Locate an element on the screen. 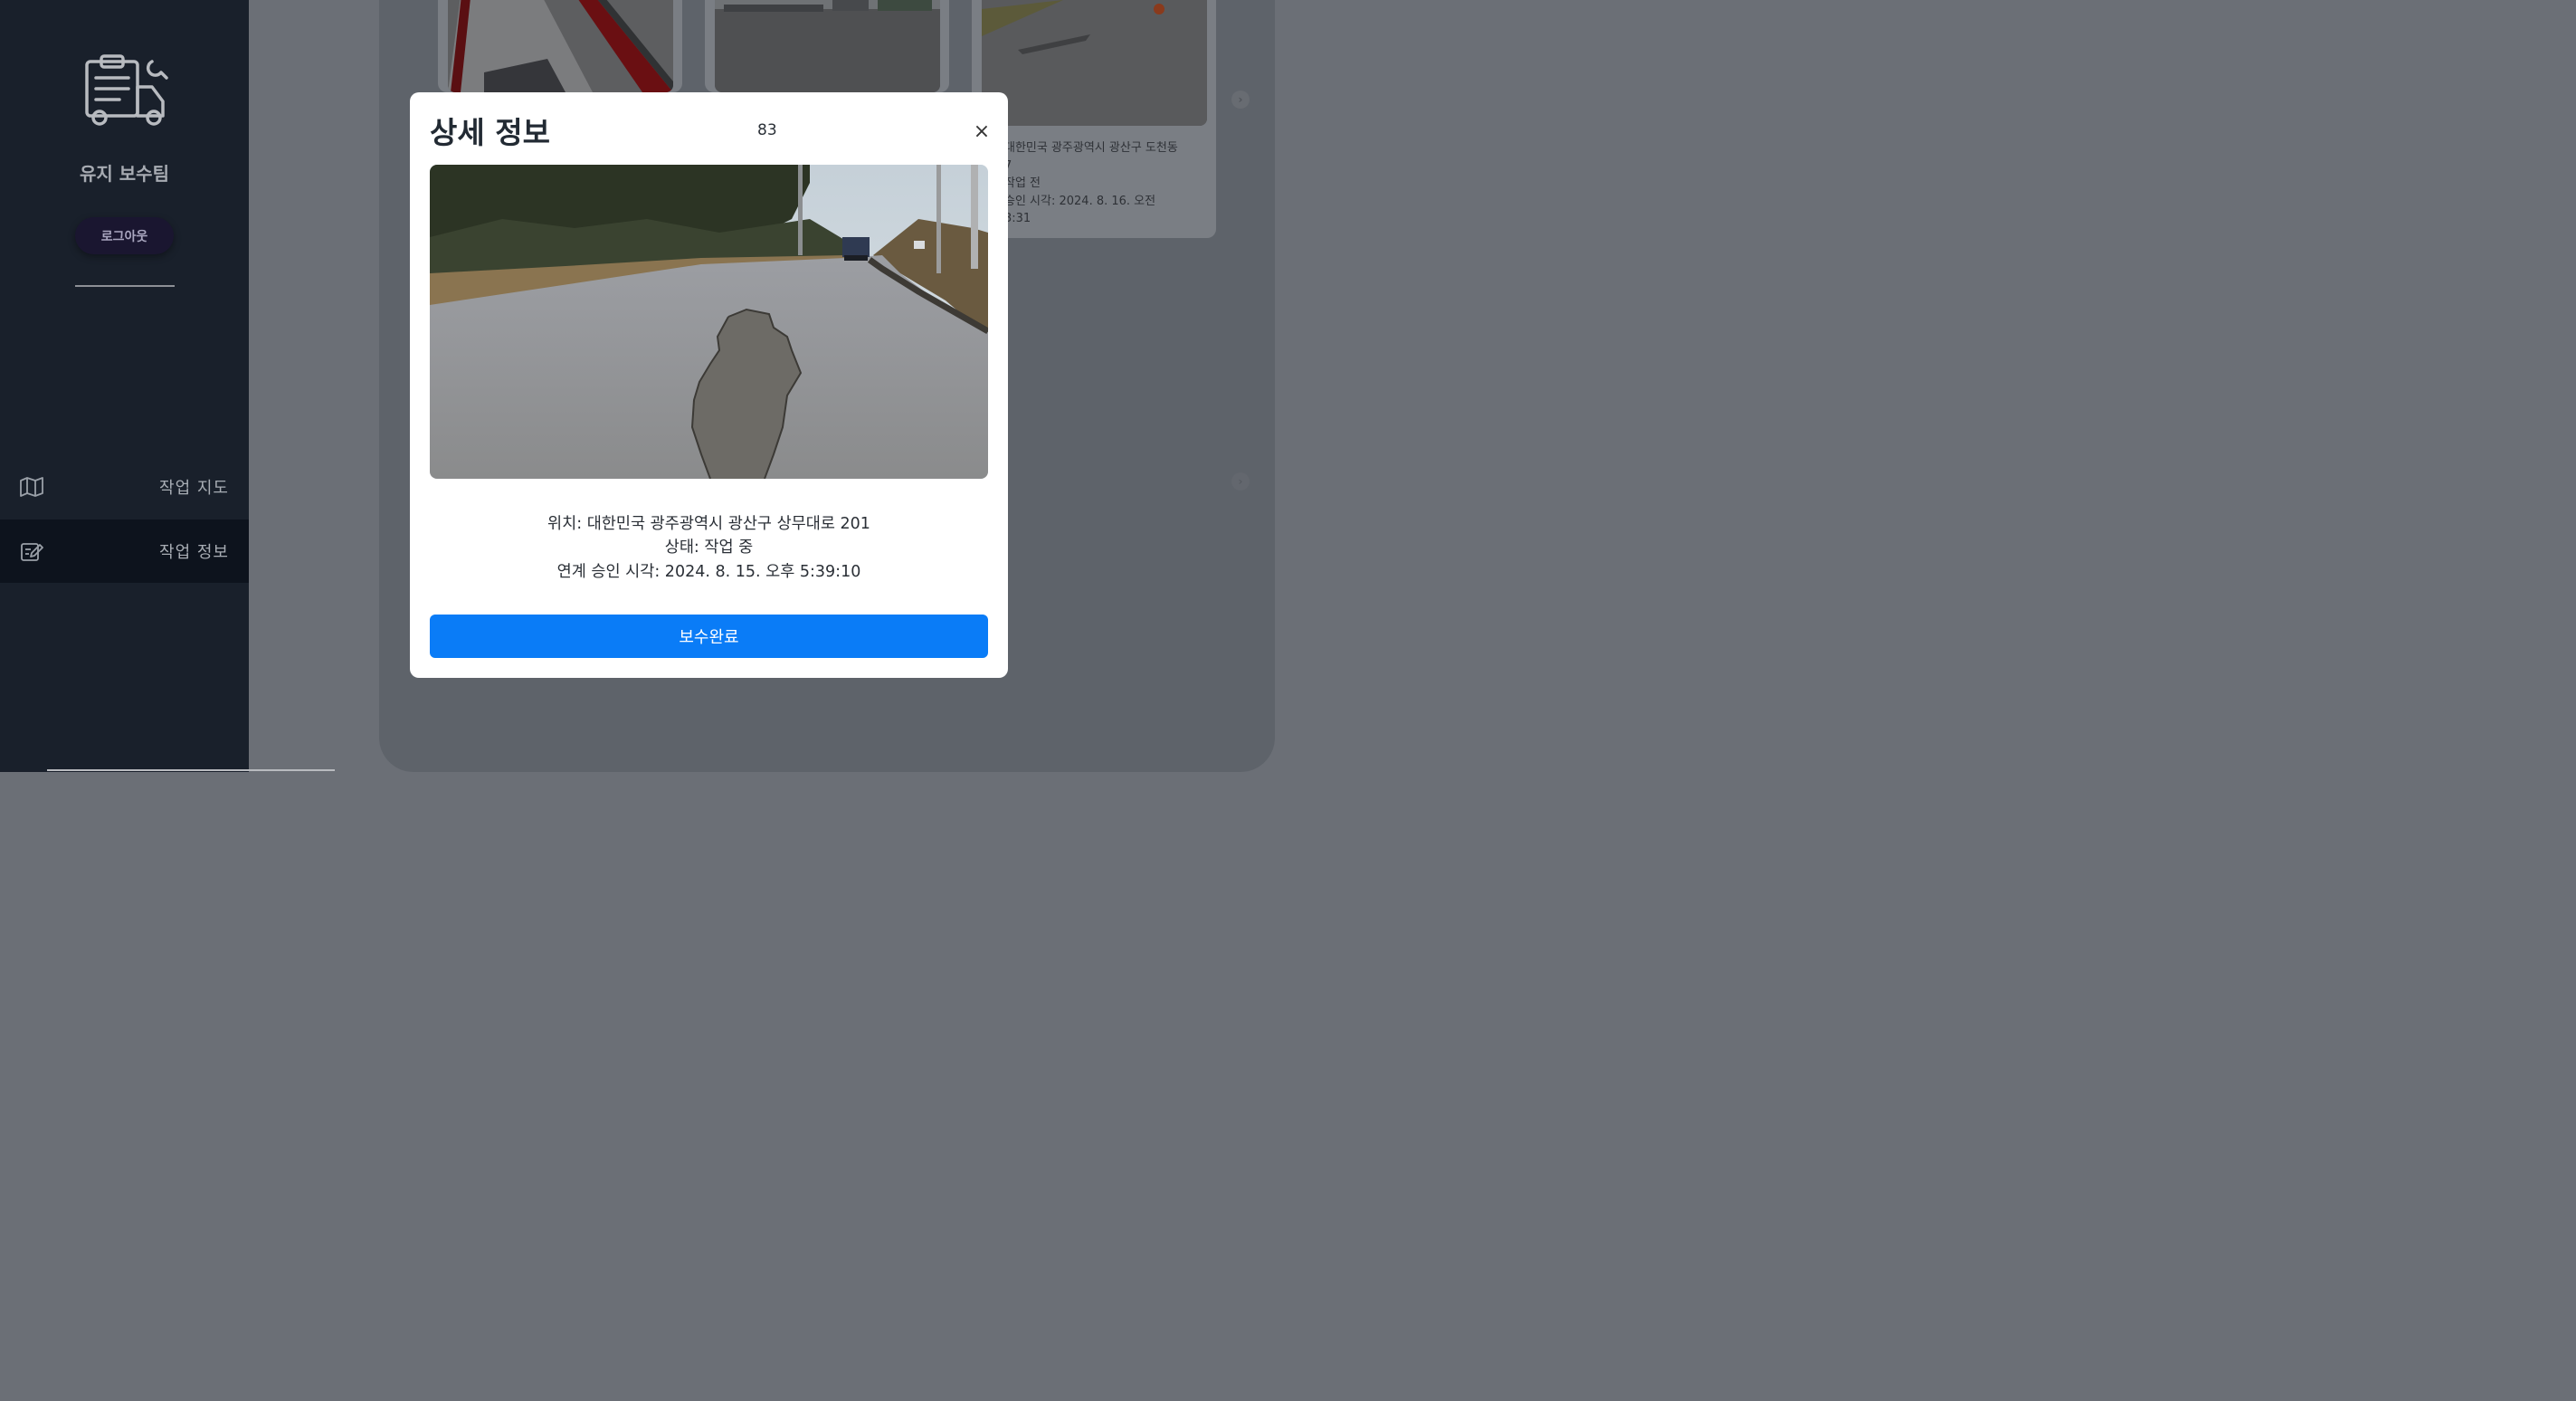 Image resolution: width=2576 pixels, height=1401 pixels. edit-note-icon is located at coordinates (32, 552).